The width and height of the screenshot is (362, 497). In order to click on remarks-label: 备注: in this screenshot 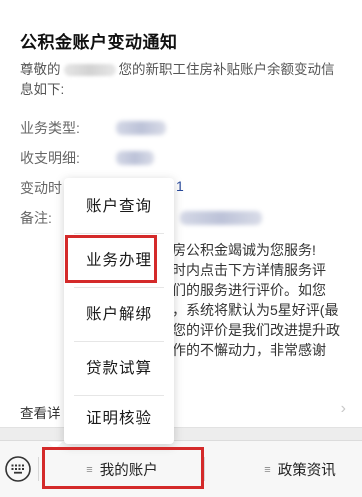, I will do `click(36, 218)`.